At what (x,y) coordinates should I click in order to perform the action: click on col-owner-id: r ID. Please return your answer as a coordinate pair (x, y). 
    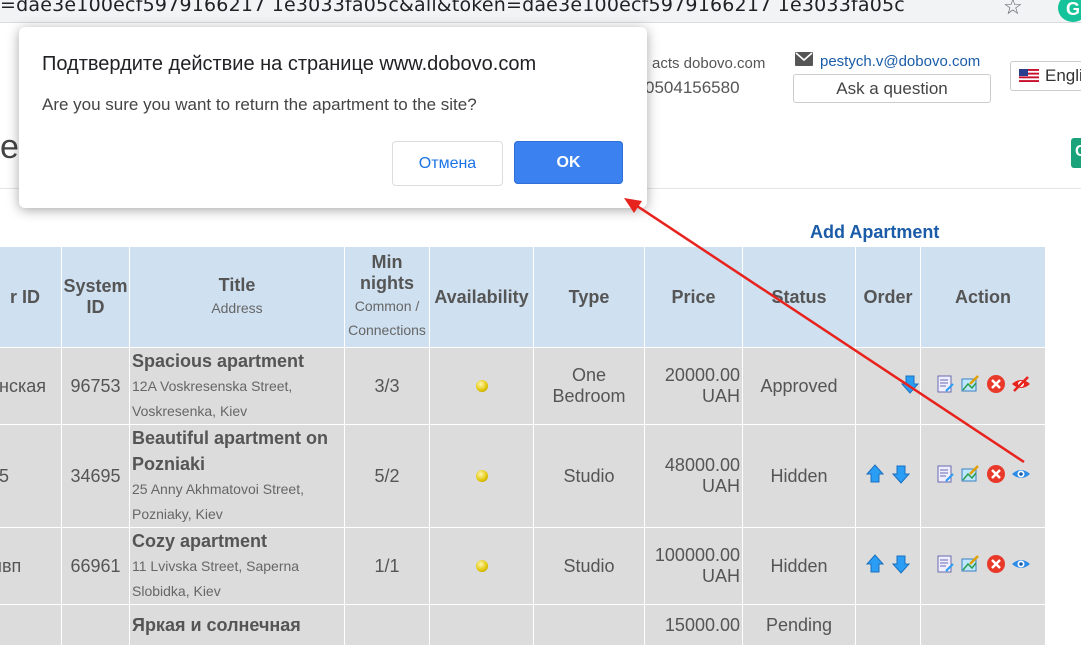
    Looking at the image, I should click on (31, 297).